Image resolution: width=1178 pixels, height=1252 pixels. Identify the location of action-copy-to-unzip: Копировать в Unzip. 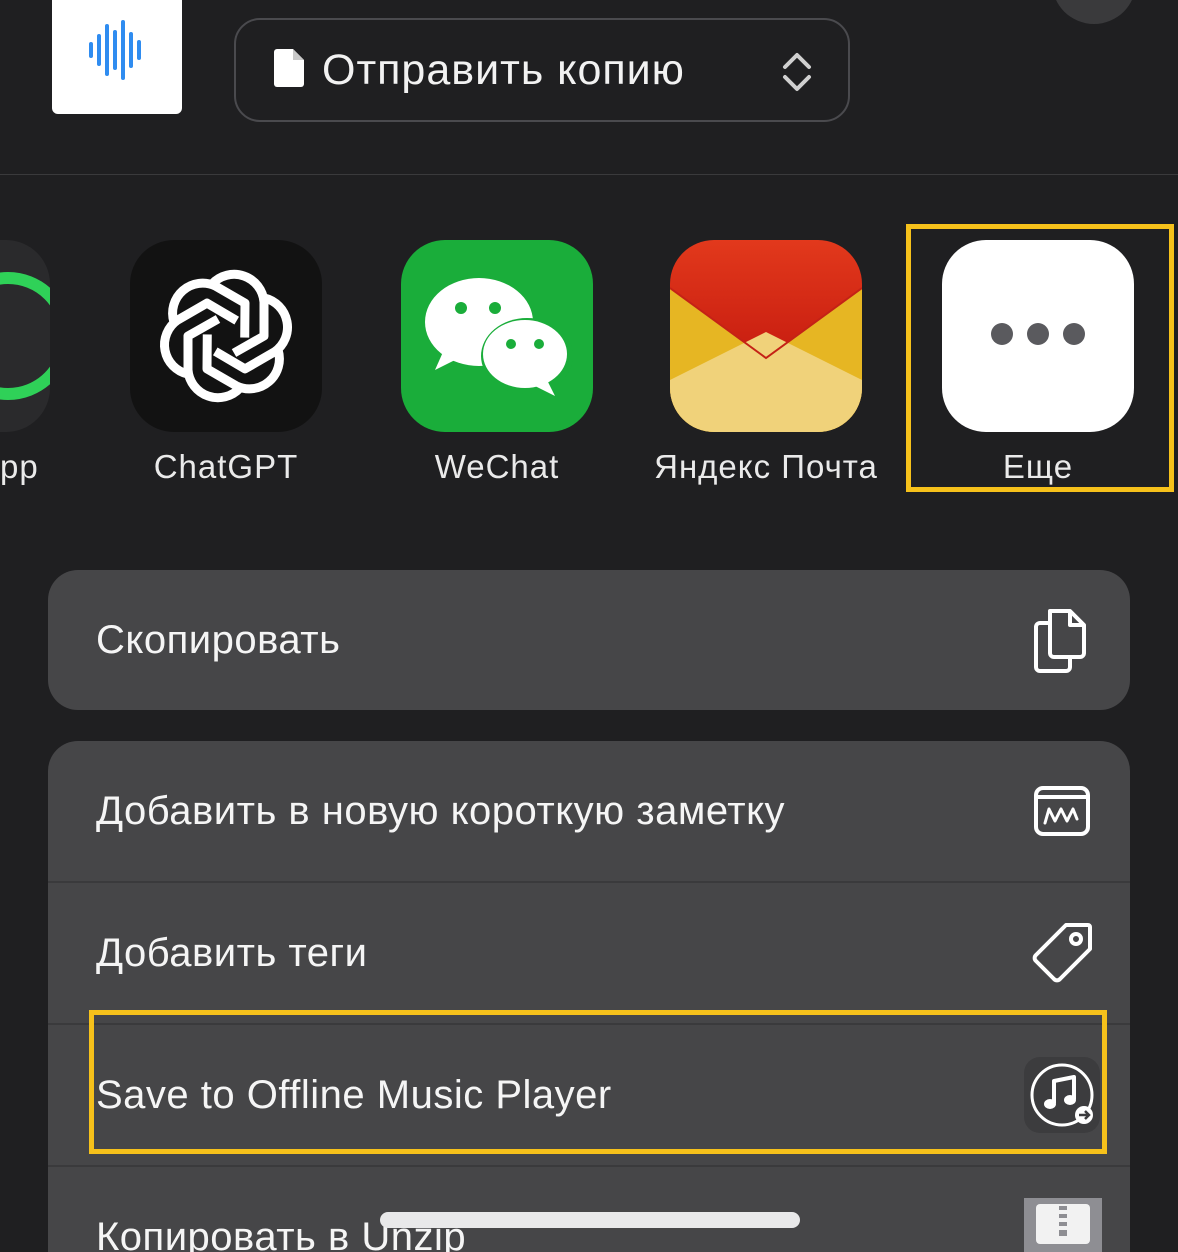
(589, 1208).